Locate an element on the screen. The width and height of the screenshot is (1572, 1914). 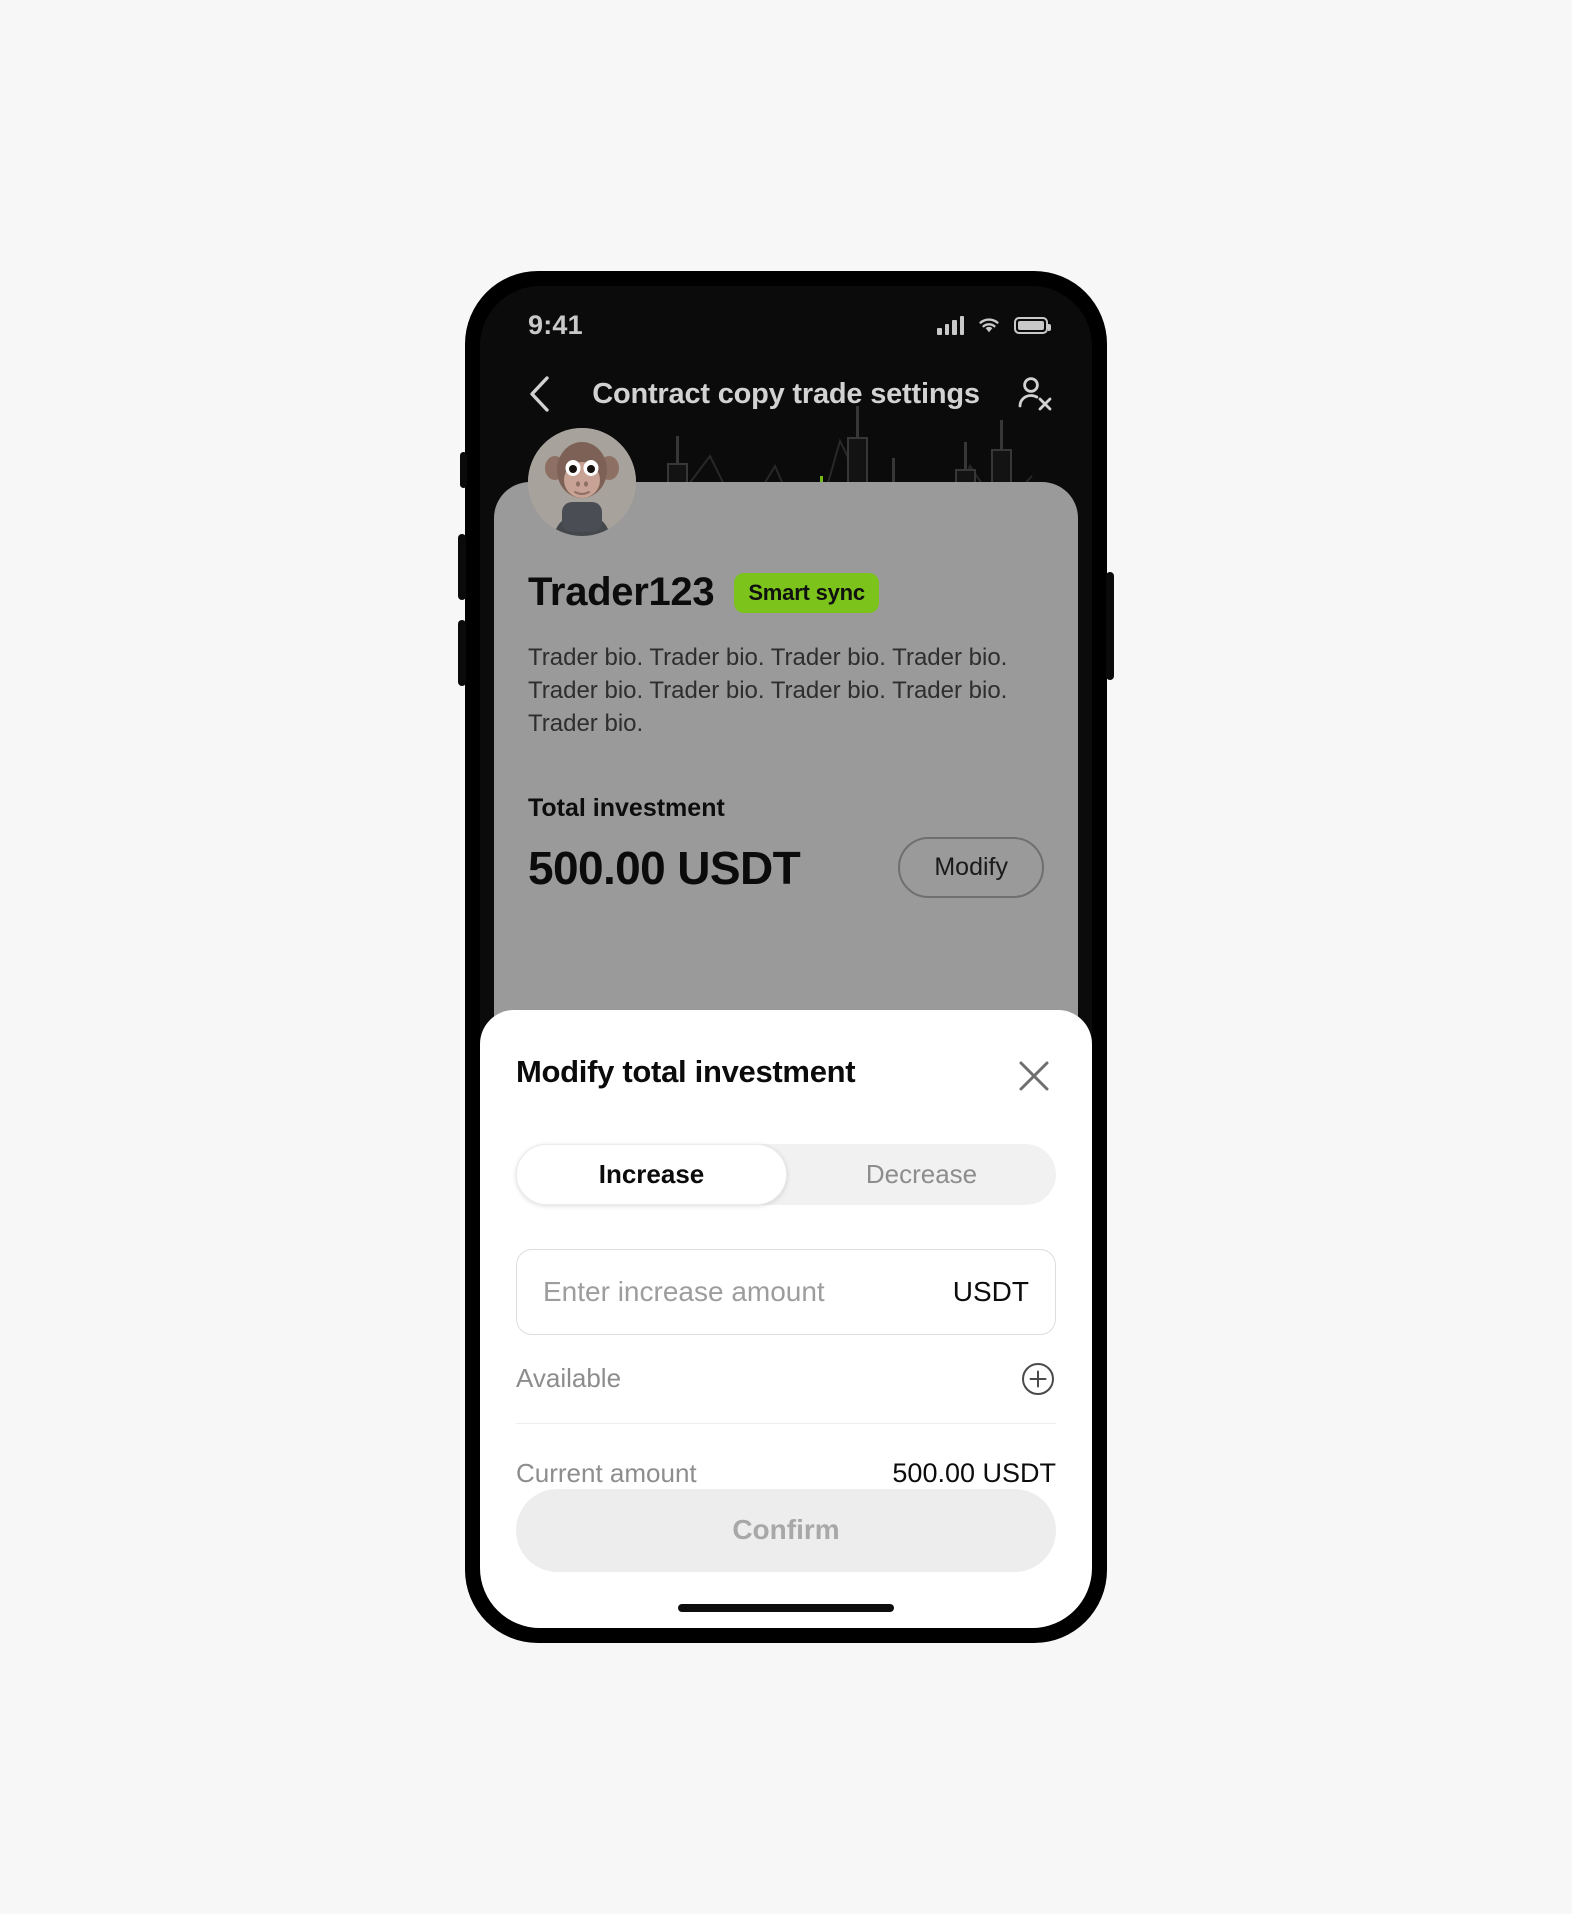
amount-input is located at coordinates (748, 1292).